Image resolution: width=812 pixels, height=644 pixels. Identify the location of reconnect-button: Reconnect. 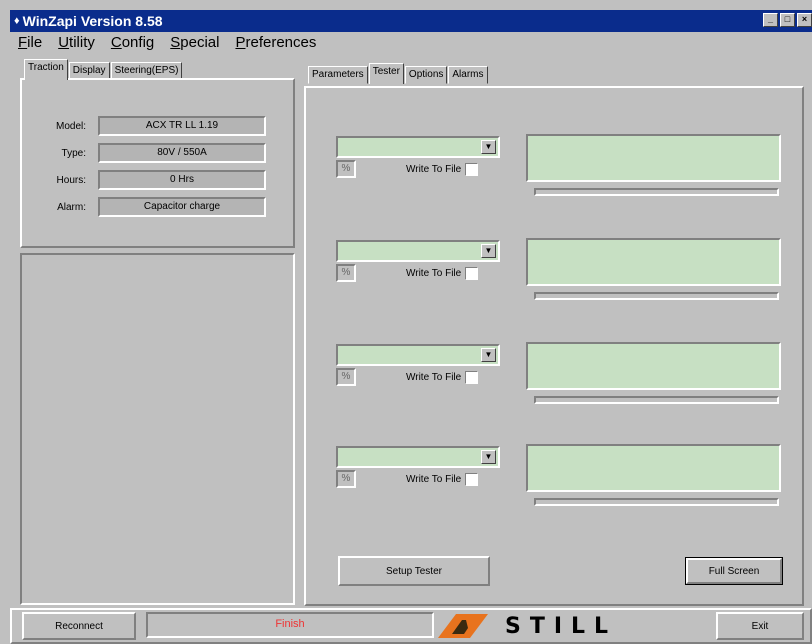
(79, 626).